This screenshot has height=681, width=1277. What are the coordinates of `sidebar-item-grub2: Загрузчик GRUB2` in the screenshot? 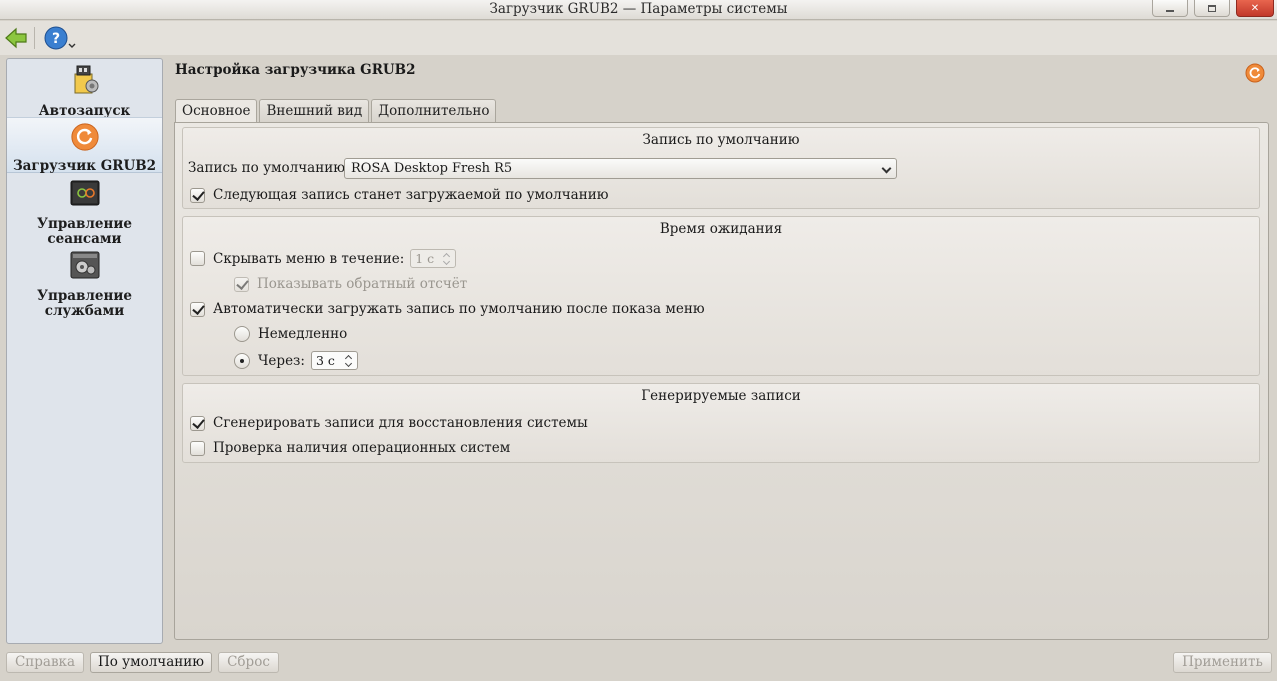 It's located at (84, 145).